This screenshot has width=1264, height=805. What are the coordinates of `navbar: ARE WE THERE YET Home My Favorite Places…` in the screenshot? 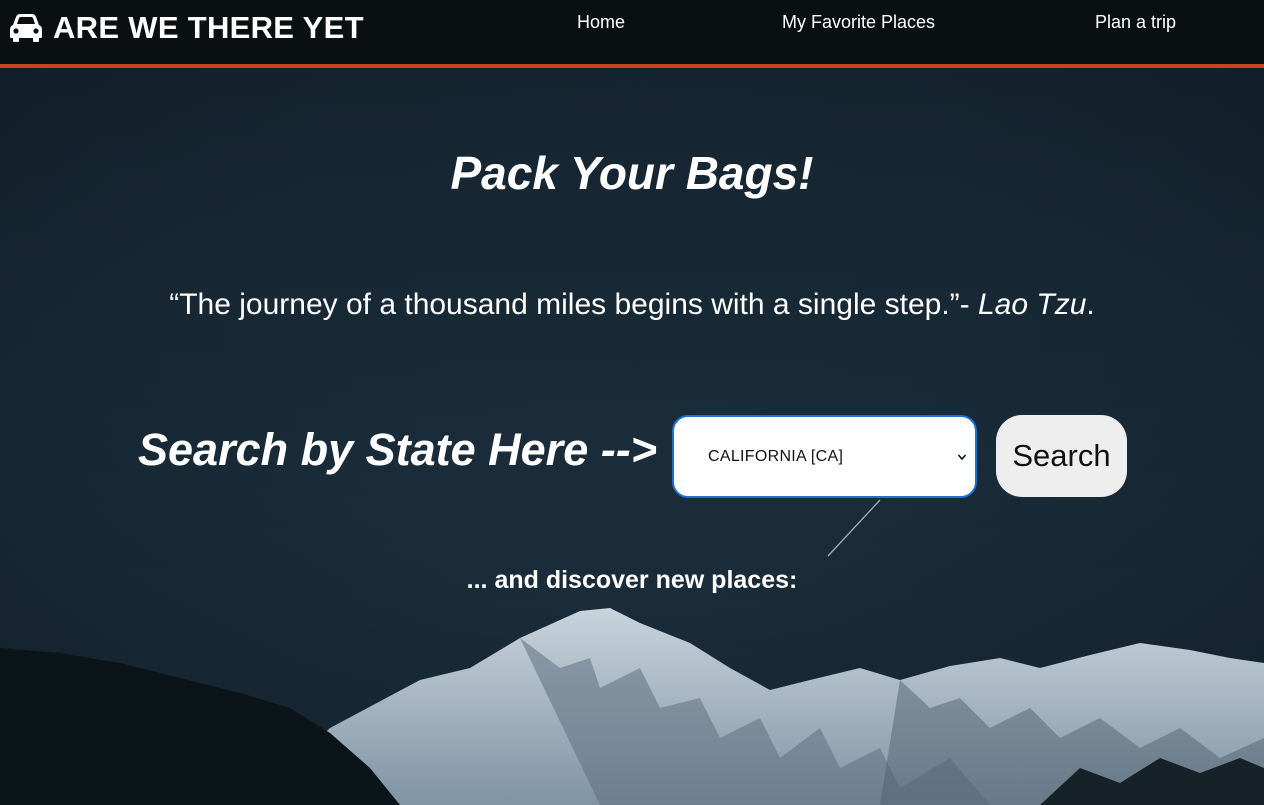 It's located at (632, 34).